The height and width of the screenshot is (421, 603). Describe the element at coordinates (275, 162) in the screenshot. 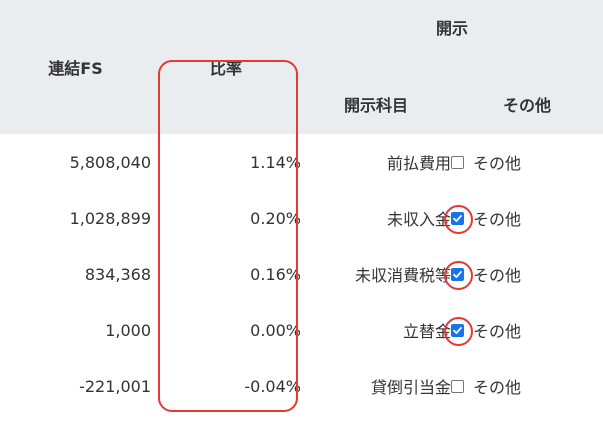

I see `ratio-value: 1.14%` at that location.